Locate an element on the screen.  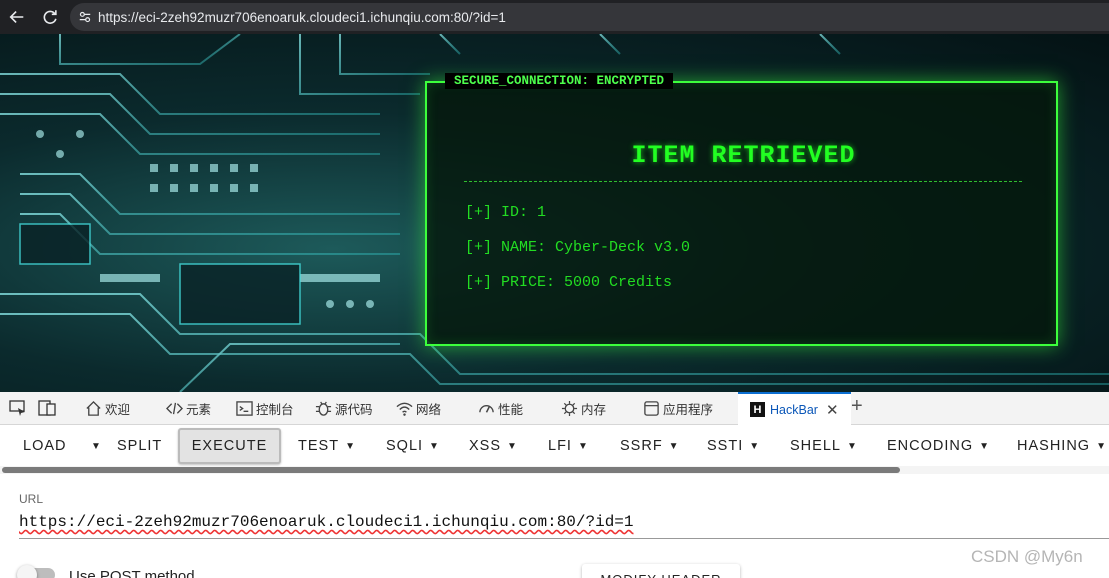
tab-label: HackBar is located at coordinates (794, 409).